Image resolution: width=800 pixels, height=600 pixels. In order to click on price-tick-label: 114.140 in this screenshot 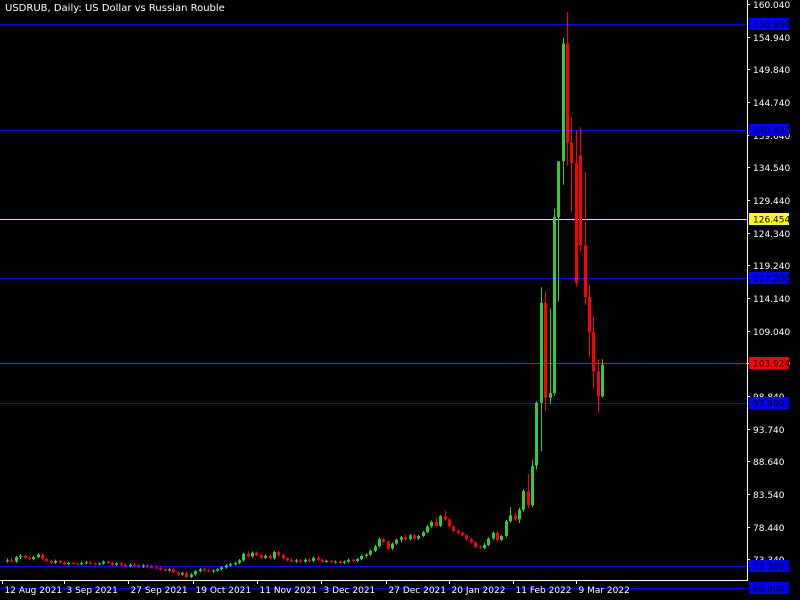, I will do `click(771, 300)`.